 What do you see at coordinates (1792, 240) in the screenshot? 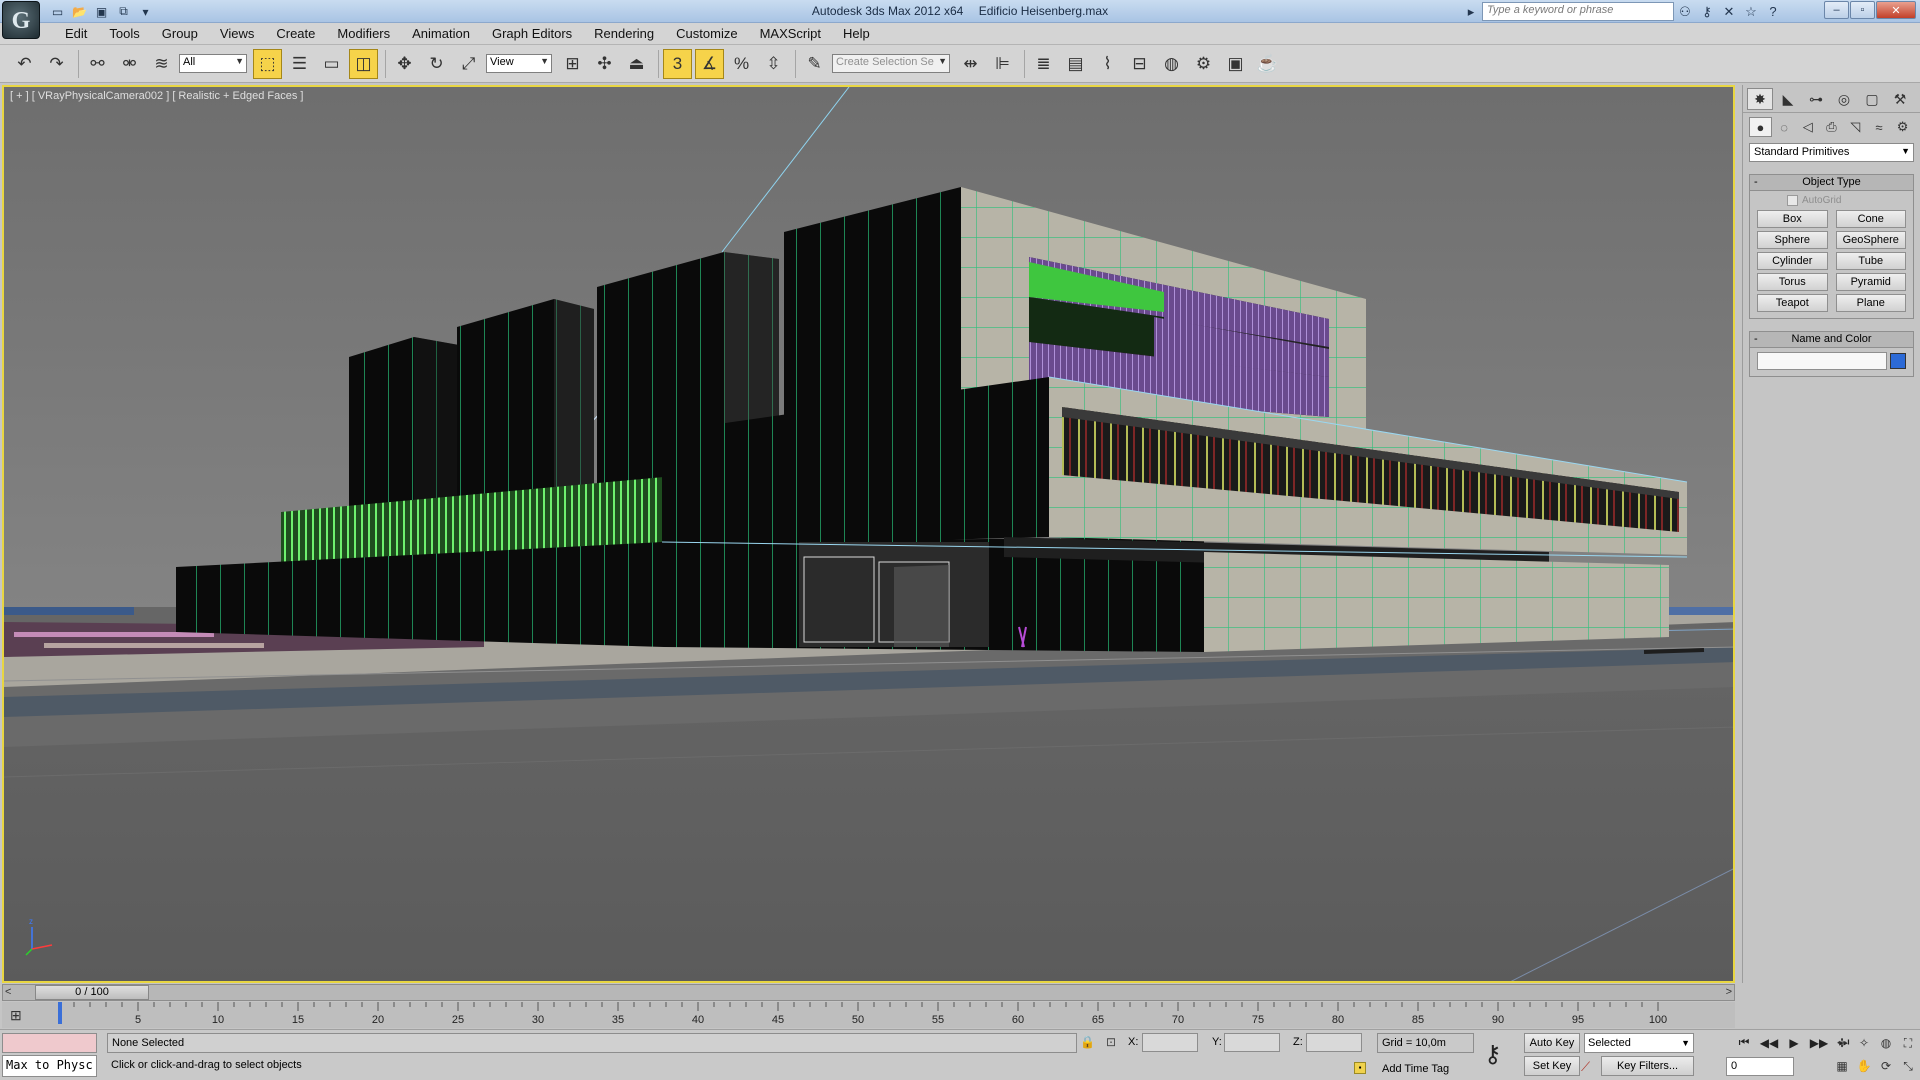
I see `sphere-button: Sphere` at bounding box center [1792, 240].